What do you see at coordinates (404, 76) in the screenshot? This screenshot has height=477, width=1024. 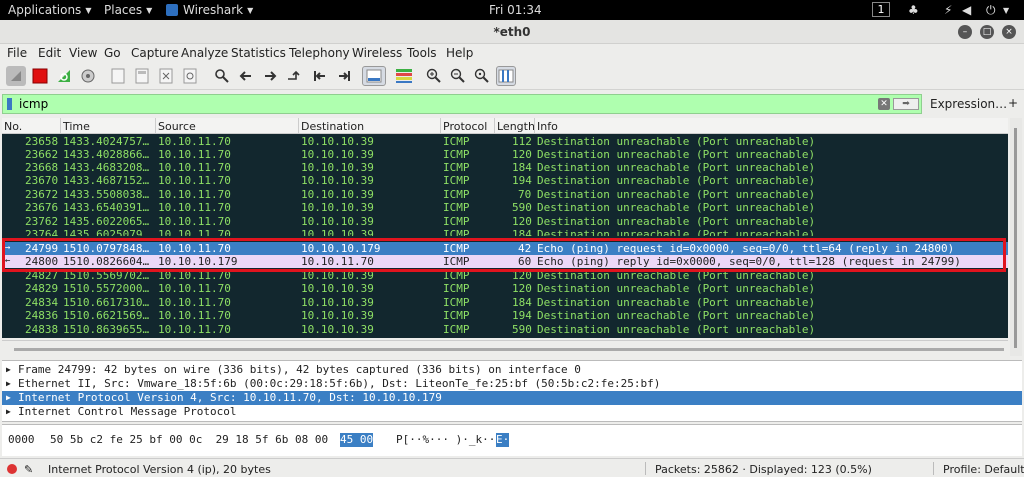 I see `colorize-icon` at bounding box center [404, 76].